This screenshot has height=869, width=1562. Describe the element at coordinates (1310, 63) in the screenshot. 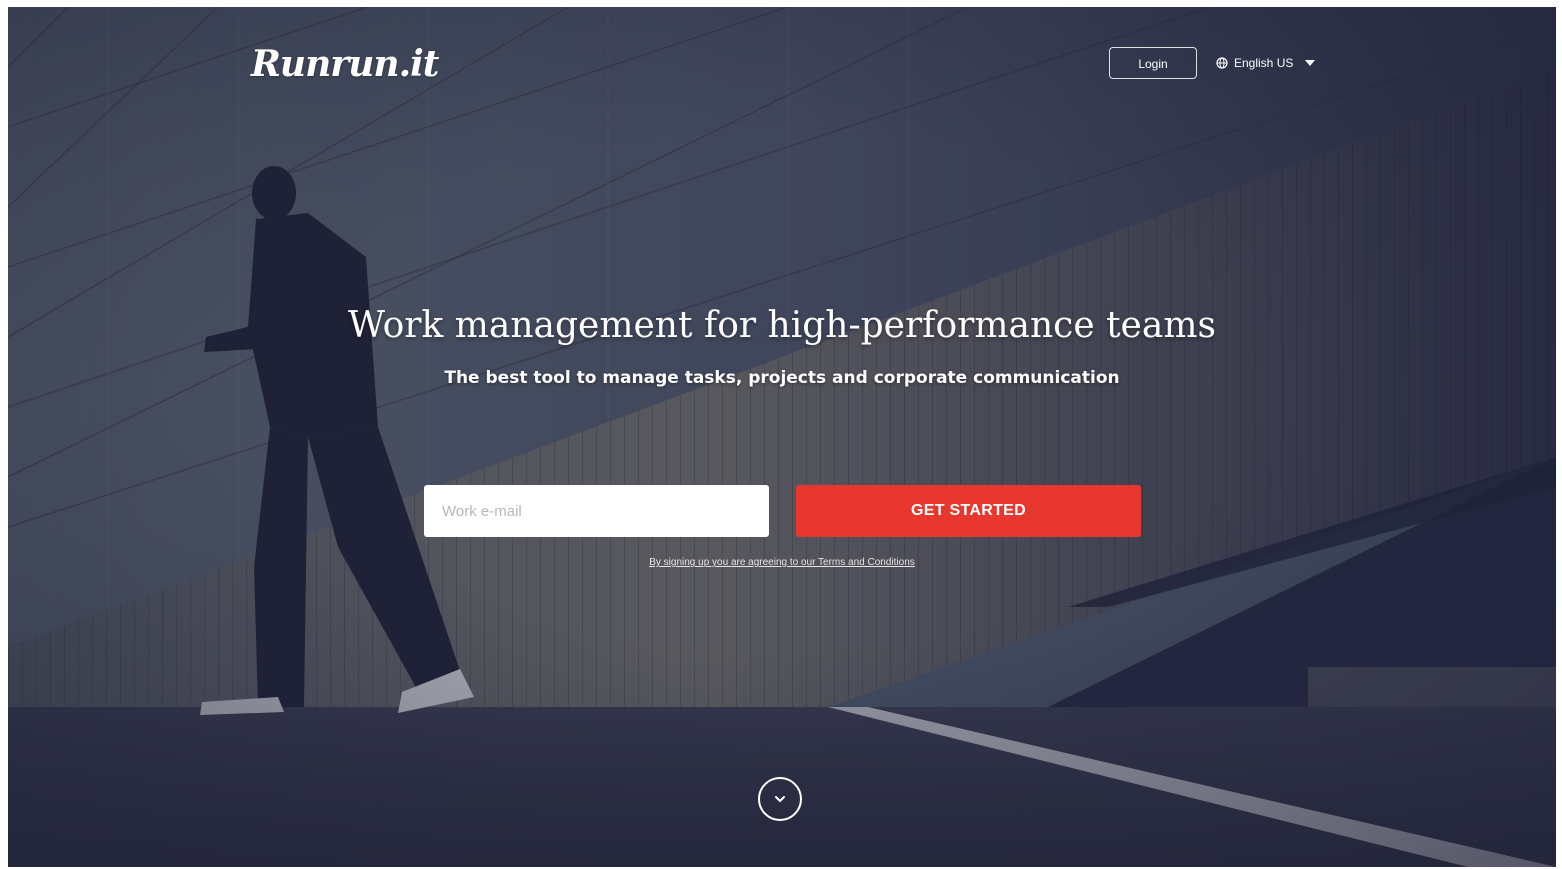

I see `caret-down-icon` at that location.